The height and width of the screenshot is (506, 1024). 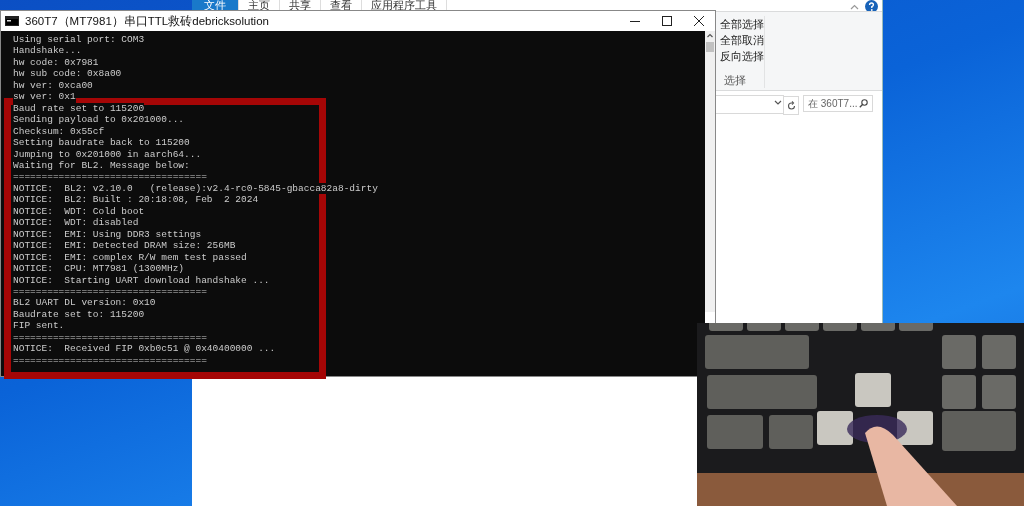 I want to click on ribbon-command: 反向选择, so click(x=742, y=56).